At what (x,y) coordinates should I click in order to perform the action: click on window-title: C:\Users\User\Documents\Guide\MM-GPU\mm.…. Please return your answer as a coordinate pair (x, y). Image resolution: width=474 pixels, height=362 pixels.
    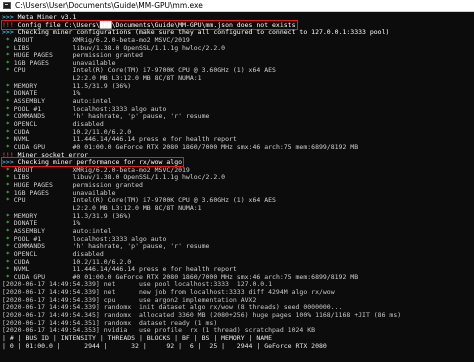
    Looking at the image, I should click on (109, 5).